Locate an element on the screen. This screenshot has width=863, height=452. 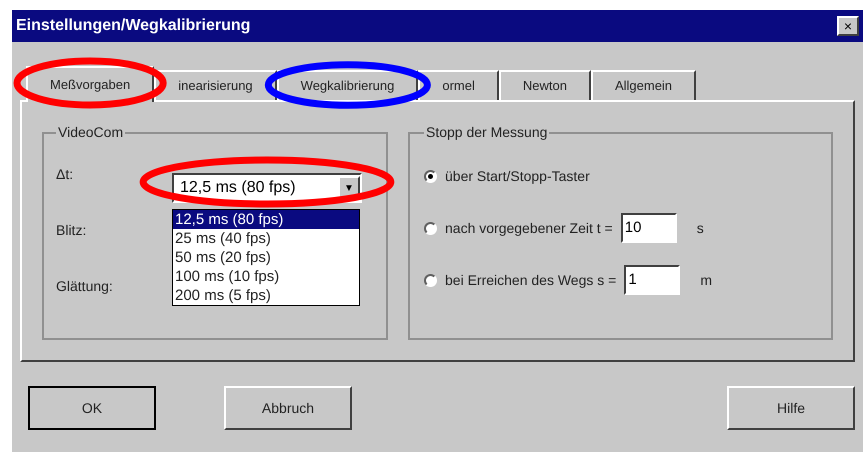
dialog-button: Hilfe is located at coordinates (791, 408).